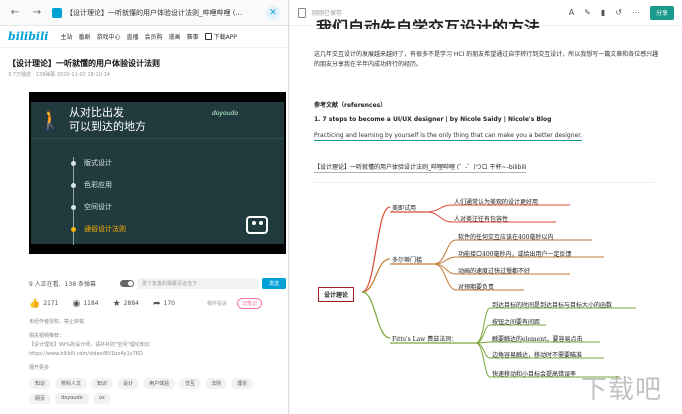 This screenshot has height=414, width=682. Describe the element at coordinates (537, 354) in the screenshot. I see `mindmap-leaf: 边角容易触达，移动时不需要瞄准` at that location.